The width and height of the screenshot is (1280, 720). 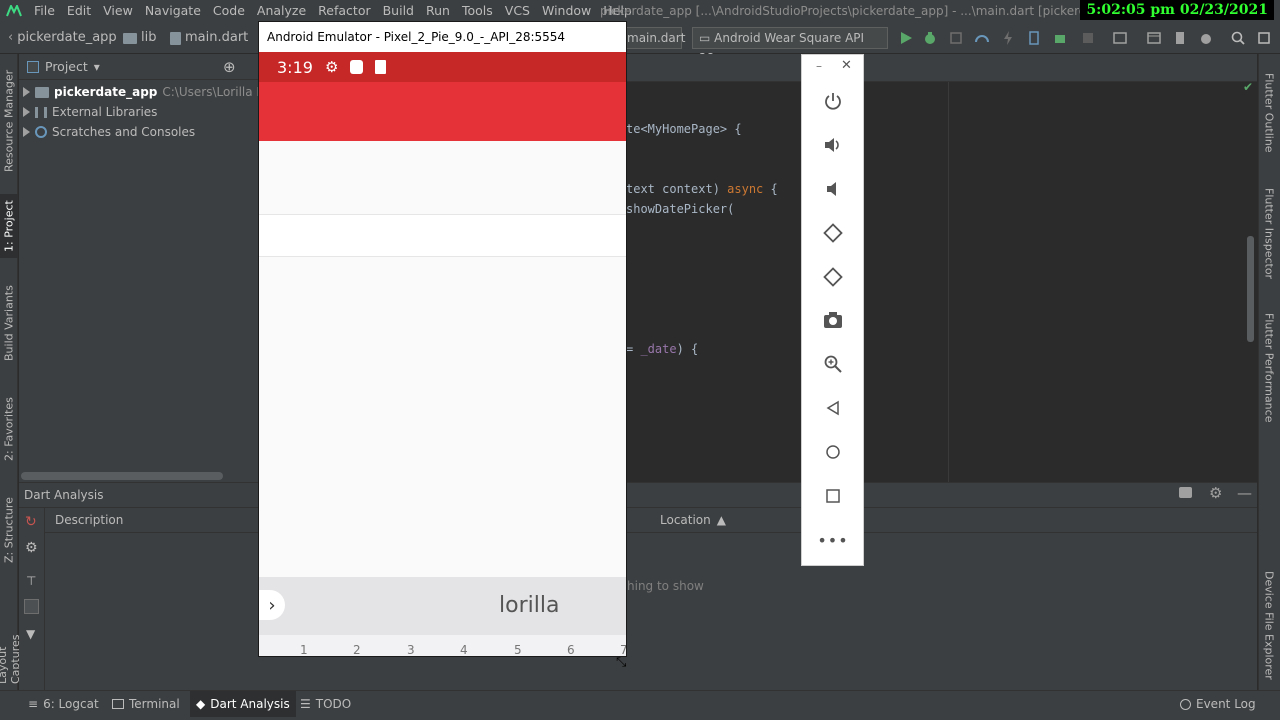 What do you see at coordinates (790, 46) in the screenshot?
I see `device-selector-dropdown: ▭ Android Wear Square API 28 ▾` at bounding box center [790, 46].